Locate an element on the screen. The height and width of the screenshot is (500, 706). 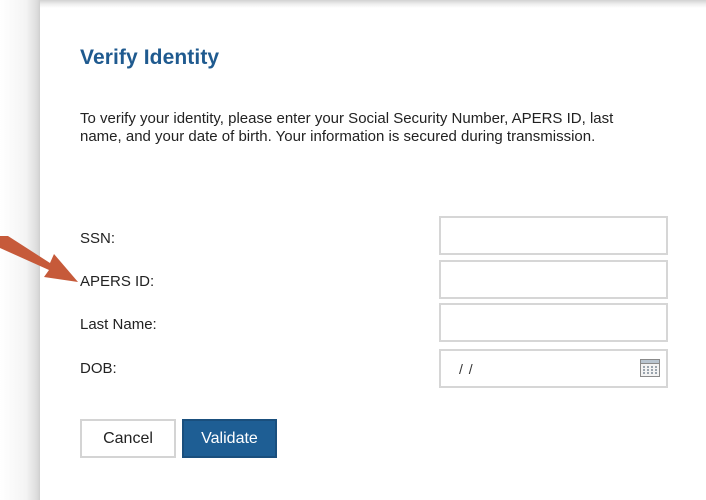
apers-id-input is located at coordinates (553, 279).